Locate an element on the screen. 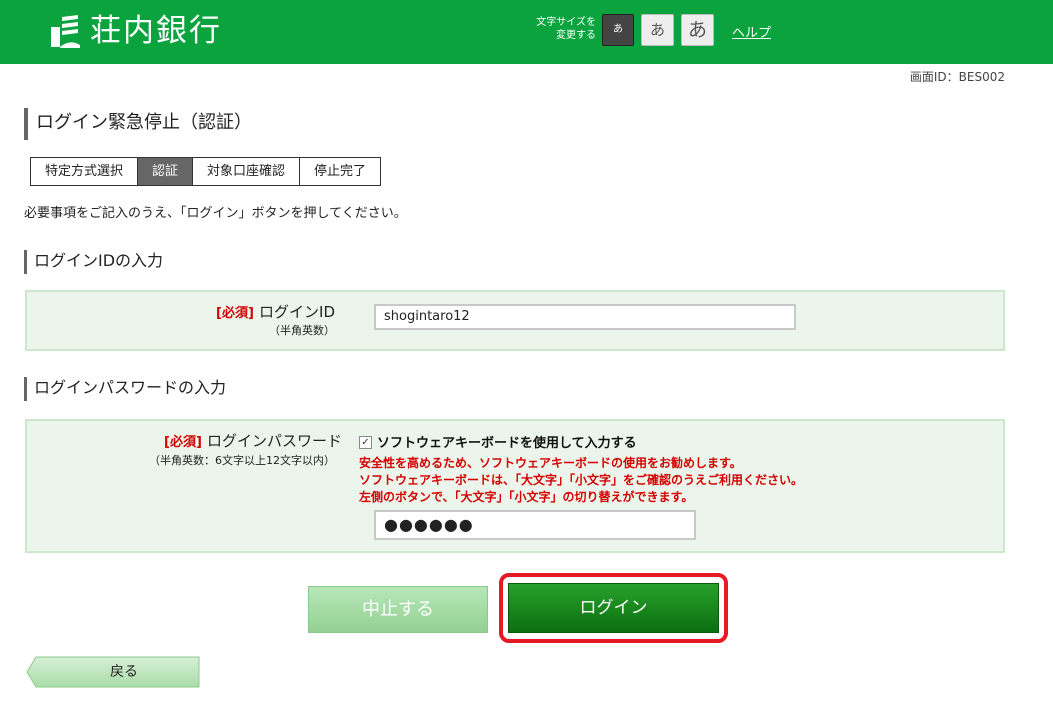 Image resolution: width=1053 pixels, height=704 pixels. password-label: [必須] ログインパスワード is located at coordinates (253, 440).